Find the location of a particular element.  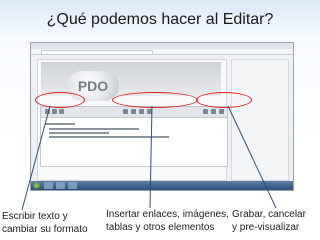

annotation-format-line1: Escribir texto y is located at coordinates (35, 216).